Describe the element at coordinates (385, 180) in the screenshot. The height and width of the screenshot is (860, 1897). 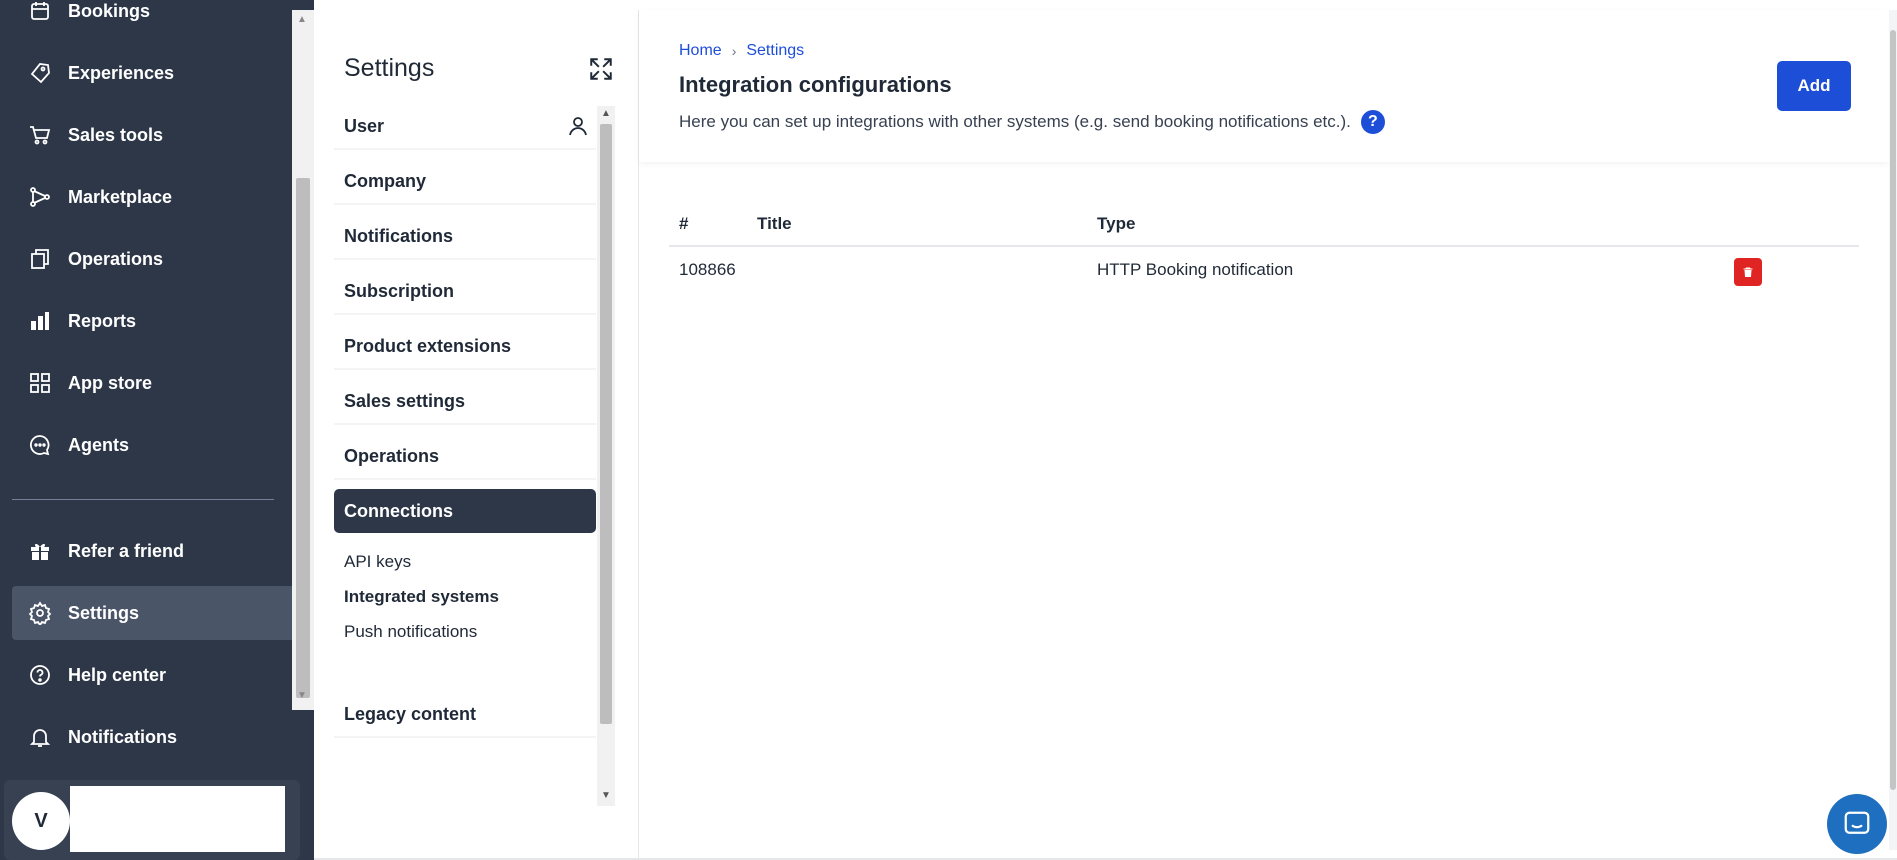
I see `settings-item-label: Company` at that location.